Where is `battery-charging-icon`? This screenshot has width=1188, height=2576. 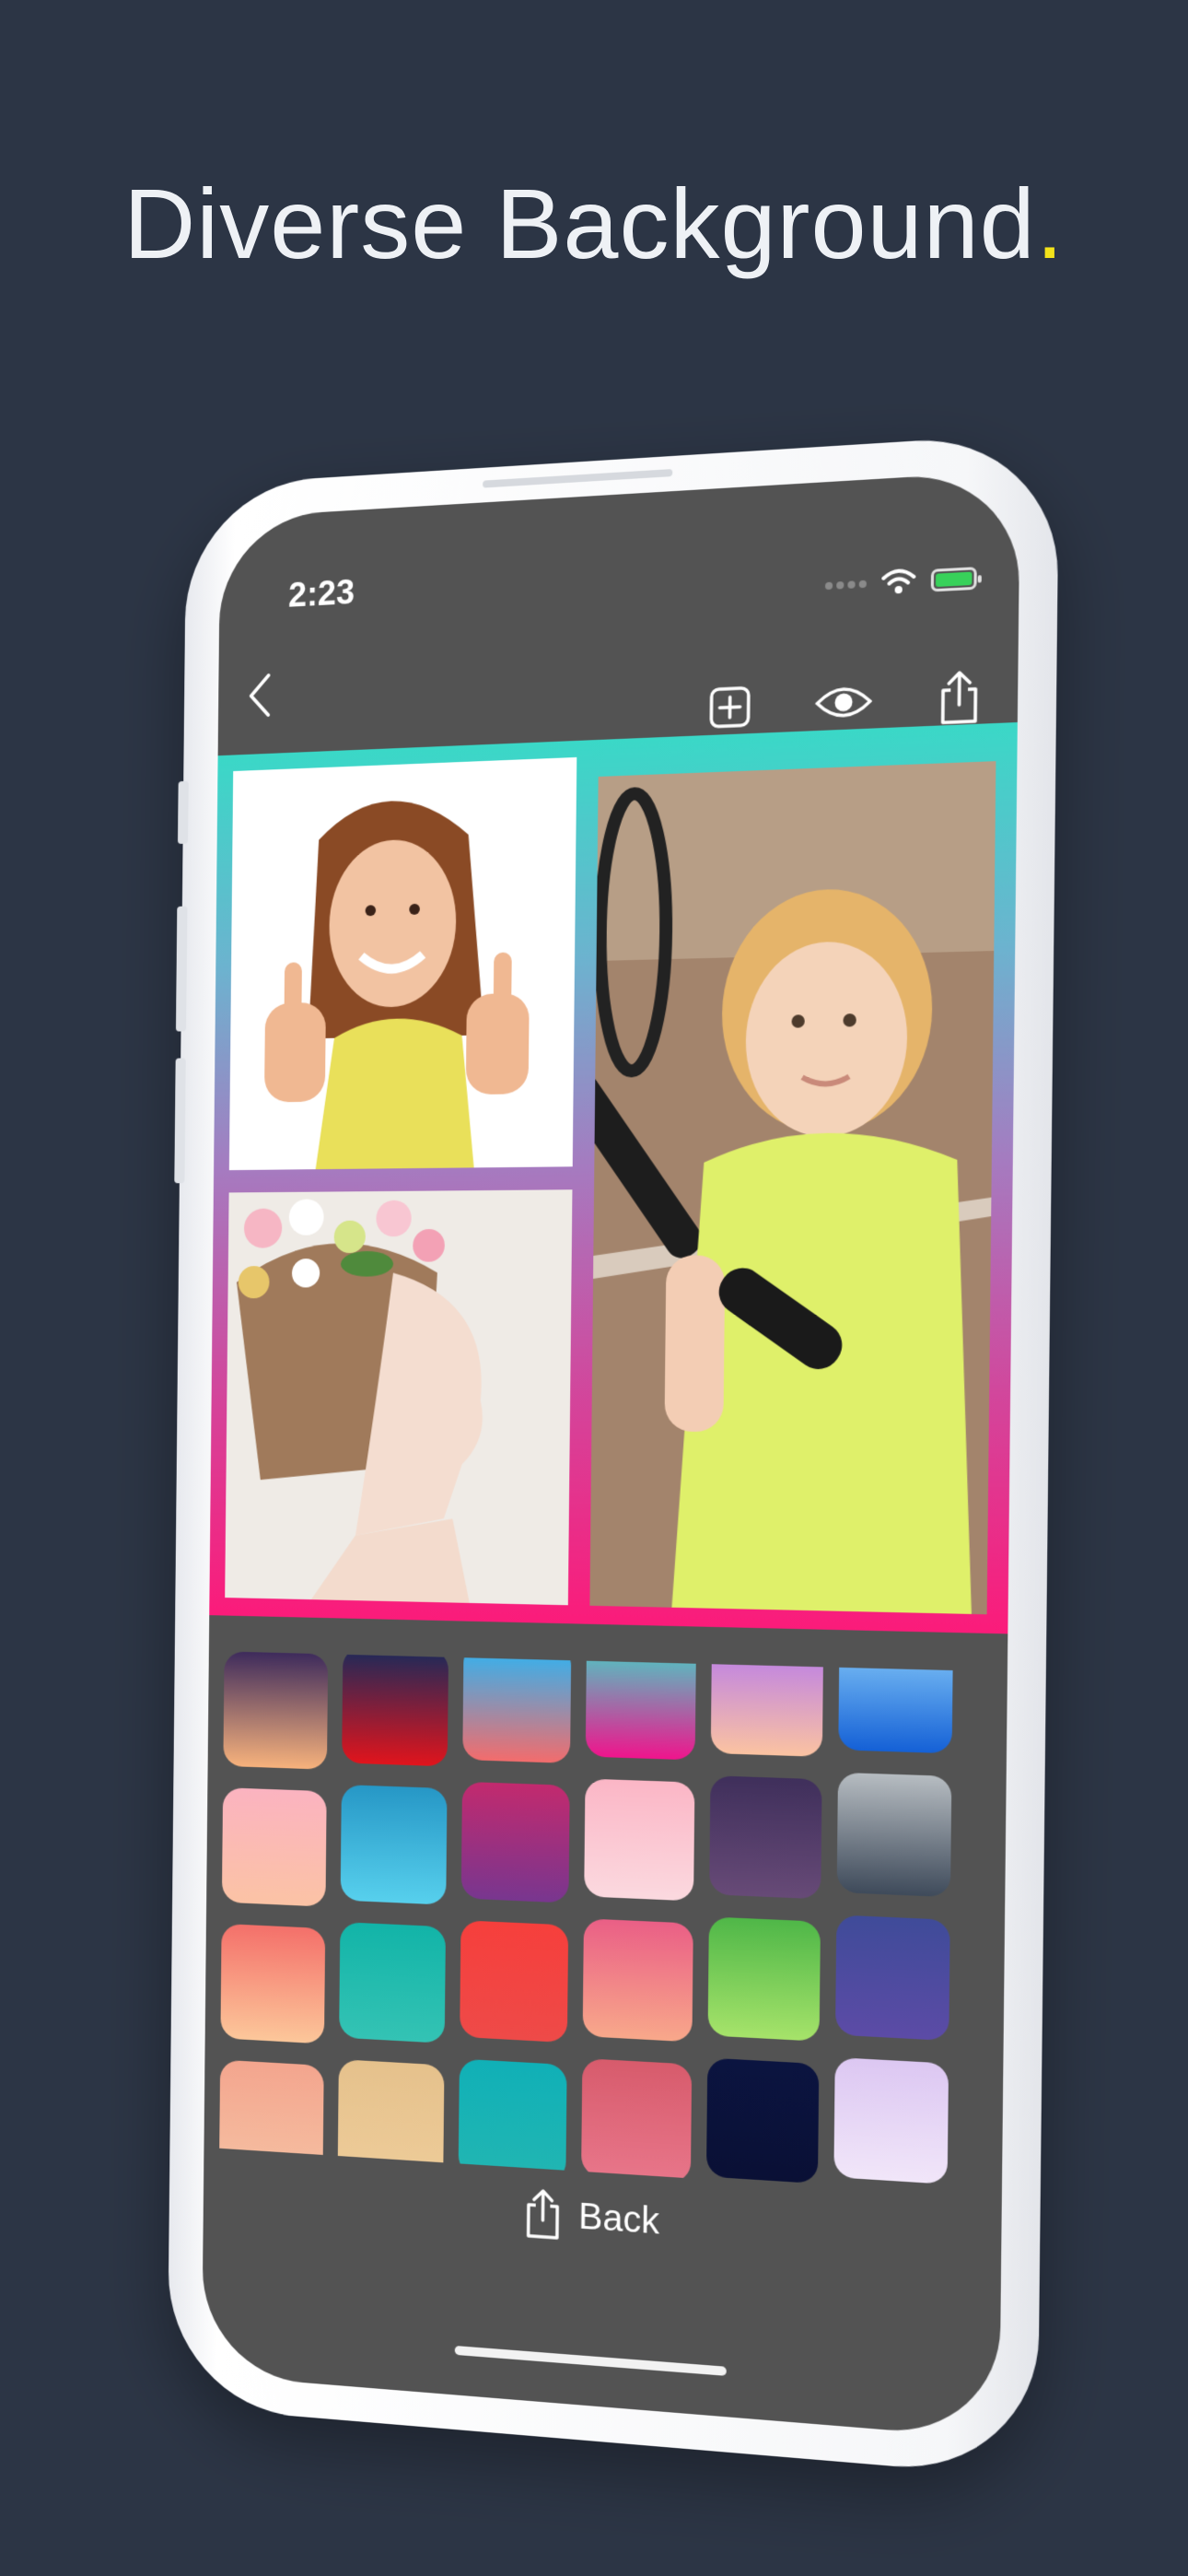 battery-charging-icon is located at coordinates (954, 579).